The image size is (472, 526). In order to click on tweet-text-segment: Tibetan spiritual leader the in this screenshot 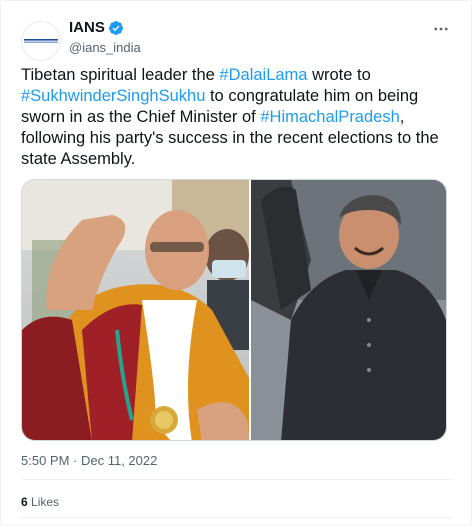, I will do `click(120, 75)`.